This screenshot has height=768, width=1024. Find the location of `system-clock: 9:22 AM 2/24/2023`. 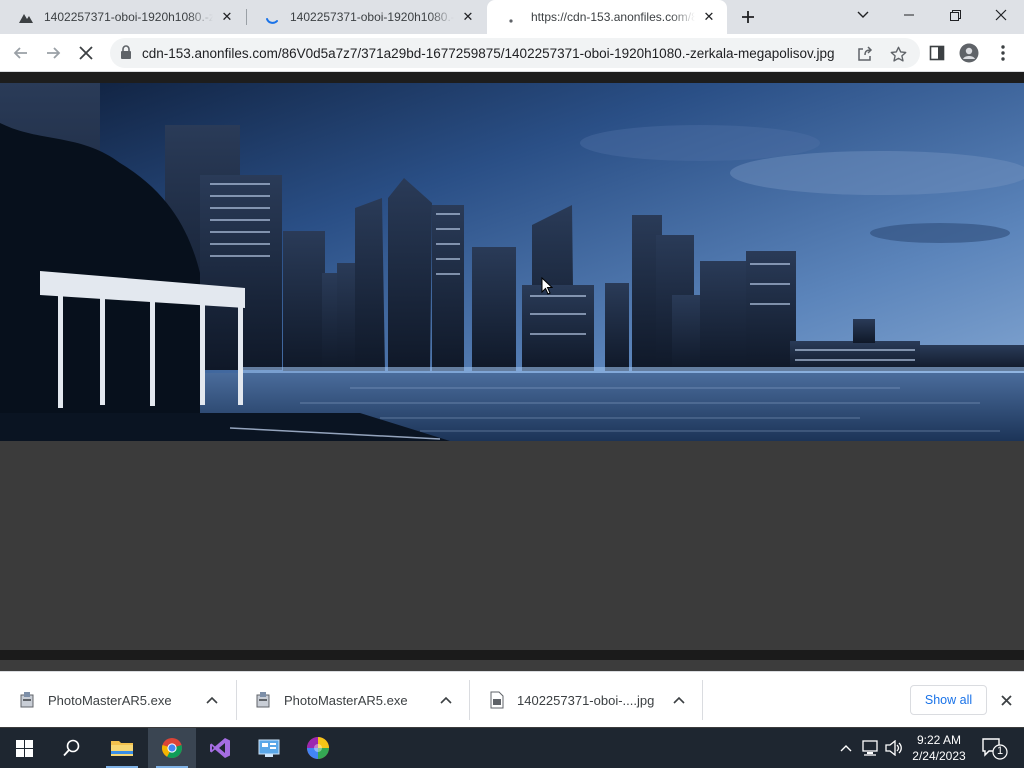

system-clock: 9:22 AM 2/24/2023 is located at coordinates (939, 748).